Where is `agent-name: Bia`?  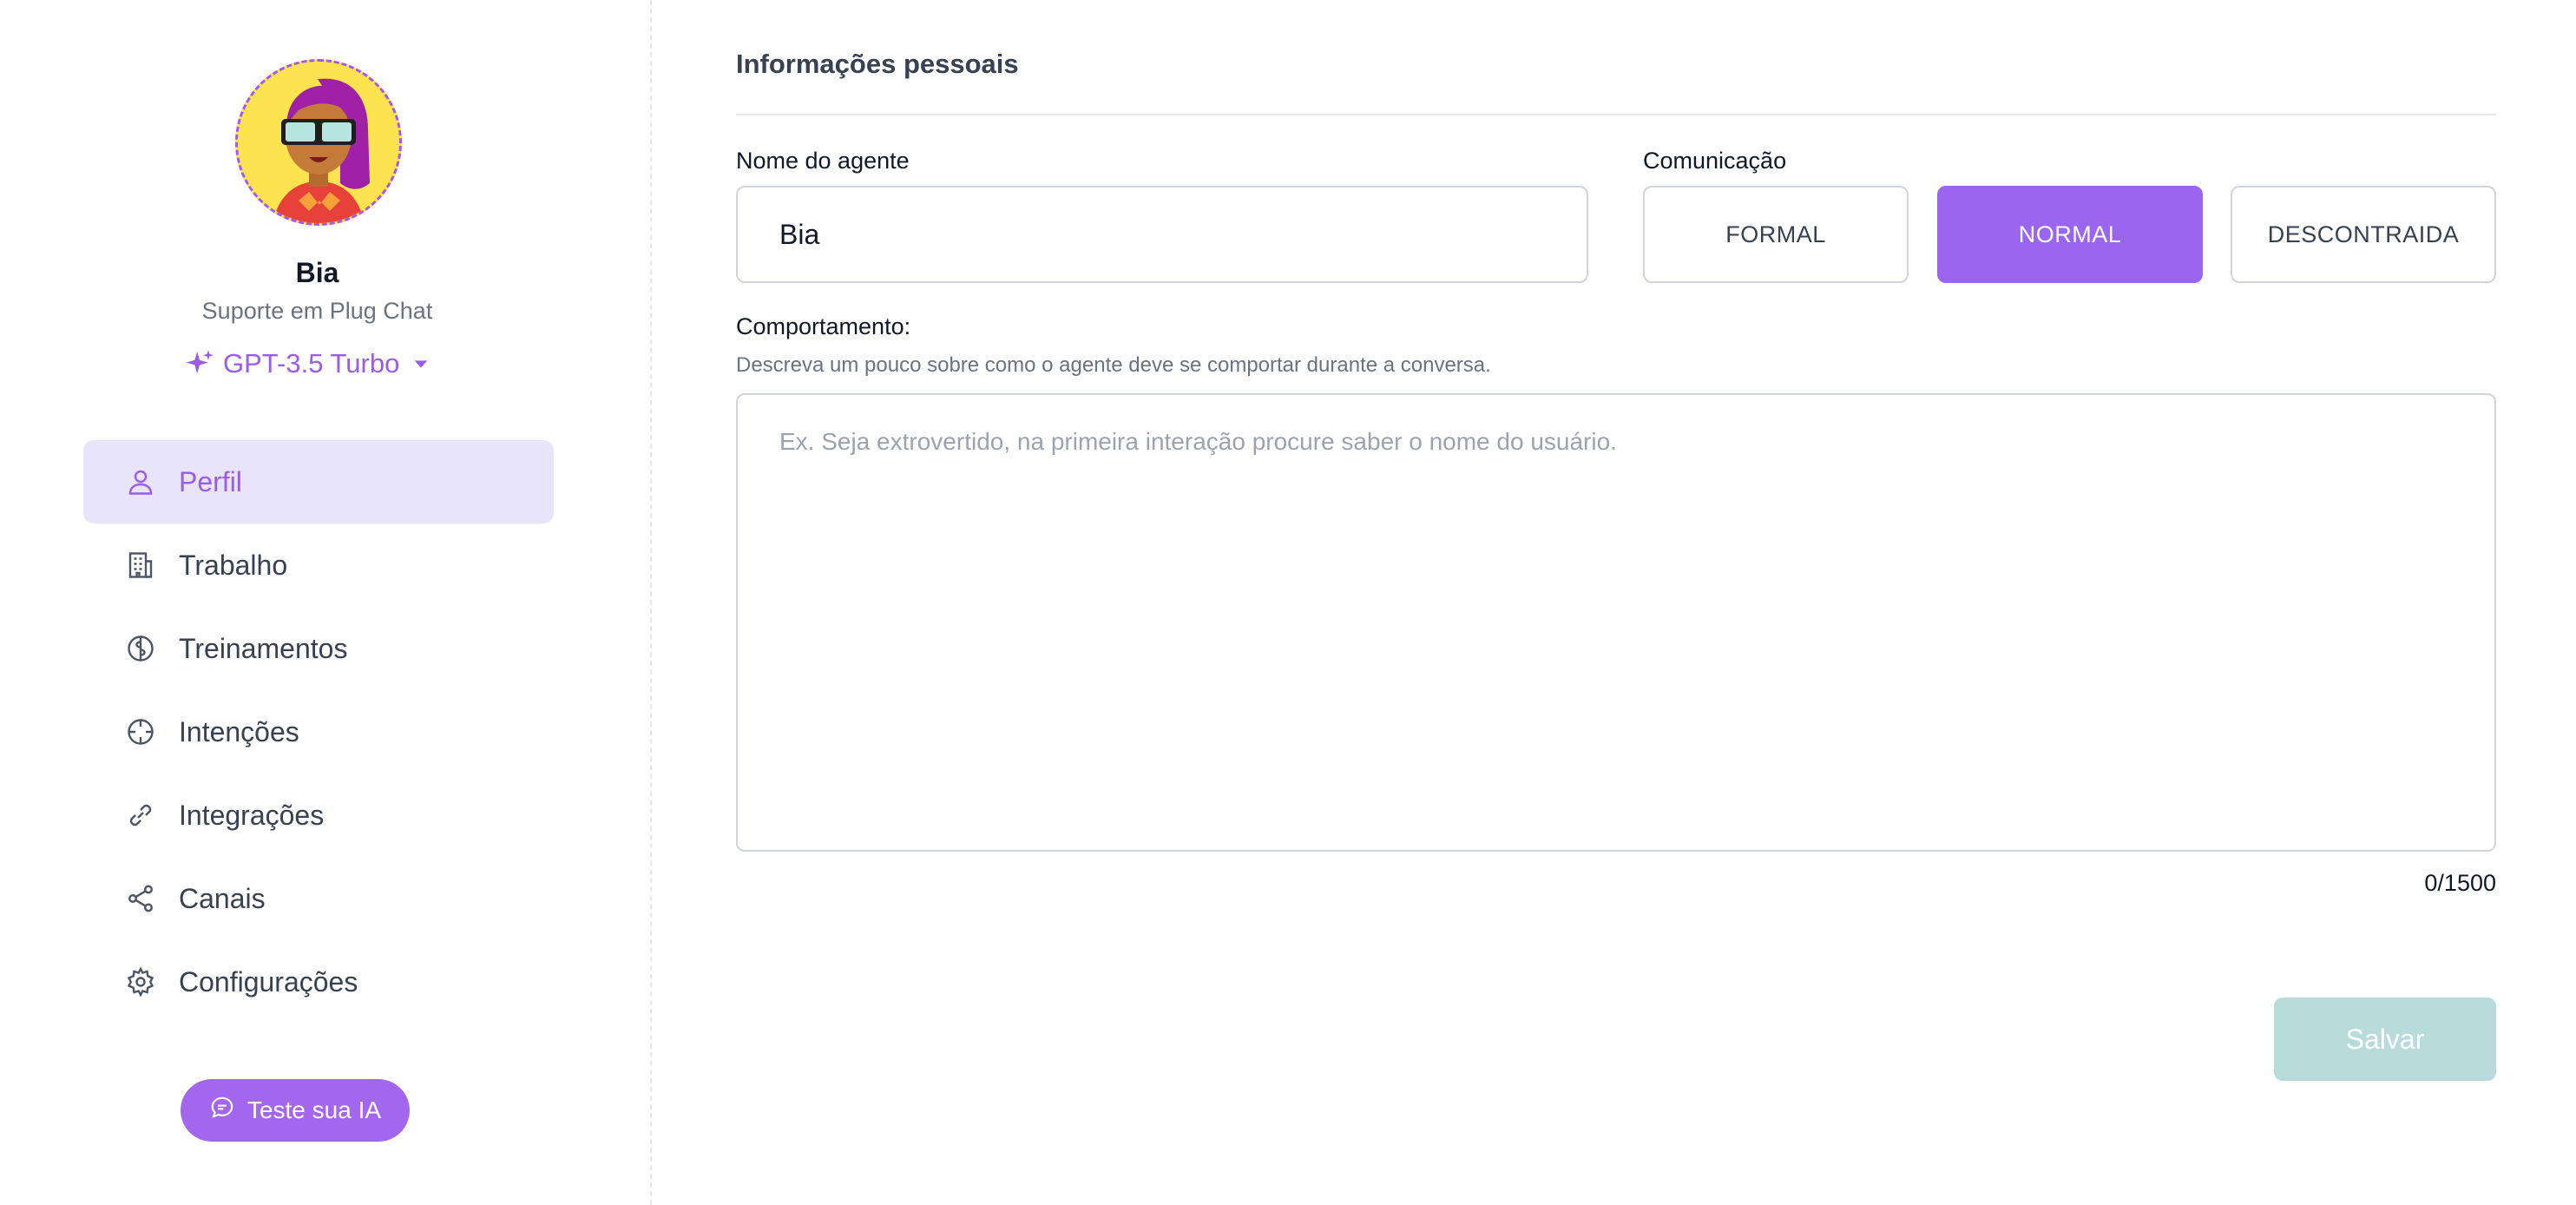
agent-name: Bia is located at coordinates (317, 272).